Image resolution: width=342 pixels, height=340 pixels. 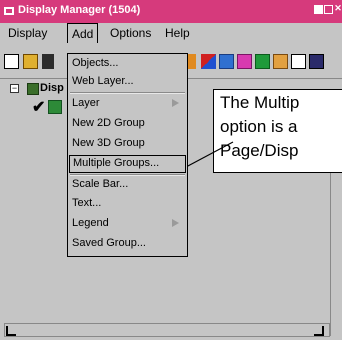 I want to click on menu-item-new-2d-group: New 2D Group, so click(x=127, y=124).